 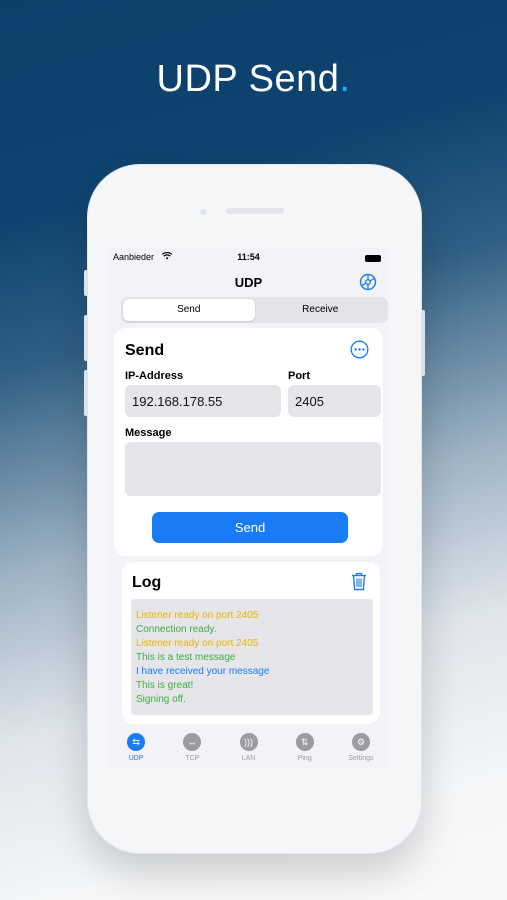 I want to click on tab-settings: ⚙ Settings, so click(x=361, y=750).